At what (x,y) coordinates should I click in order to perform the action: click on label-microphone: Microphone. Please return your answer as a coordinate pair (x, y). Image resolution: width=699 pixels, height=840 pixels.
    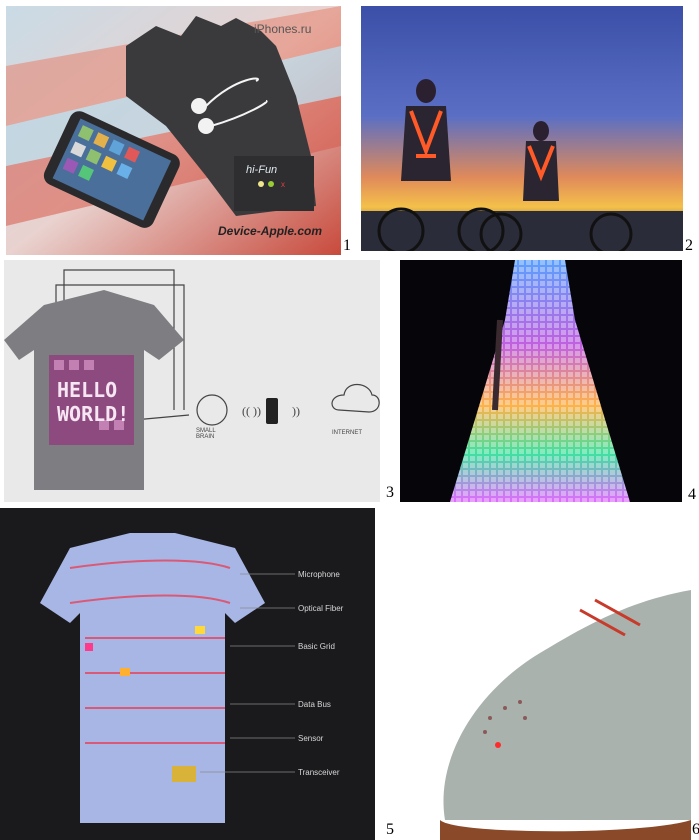
    Looking at the image, I should click on (319, 574).